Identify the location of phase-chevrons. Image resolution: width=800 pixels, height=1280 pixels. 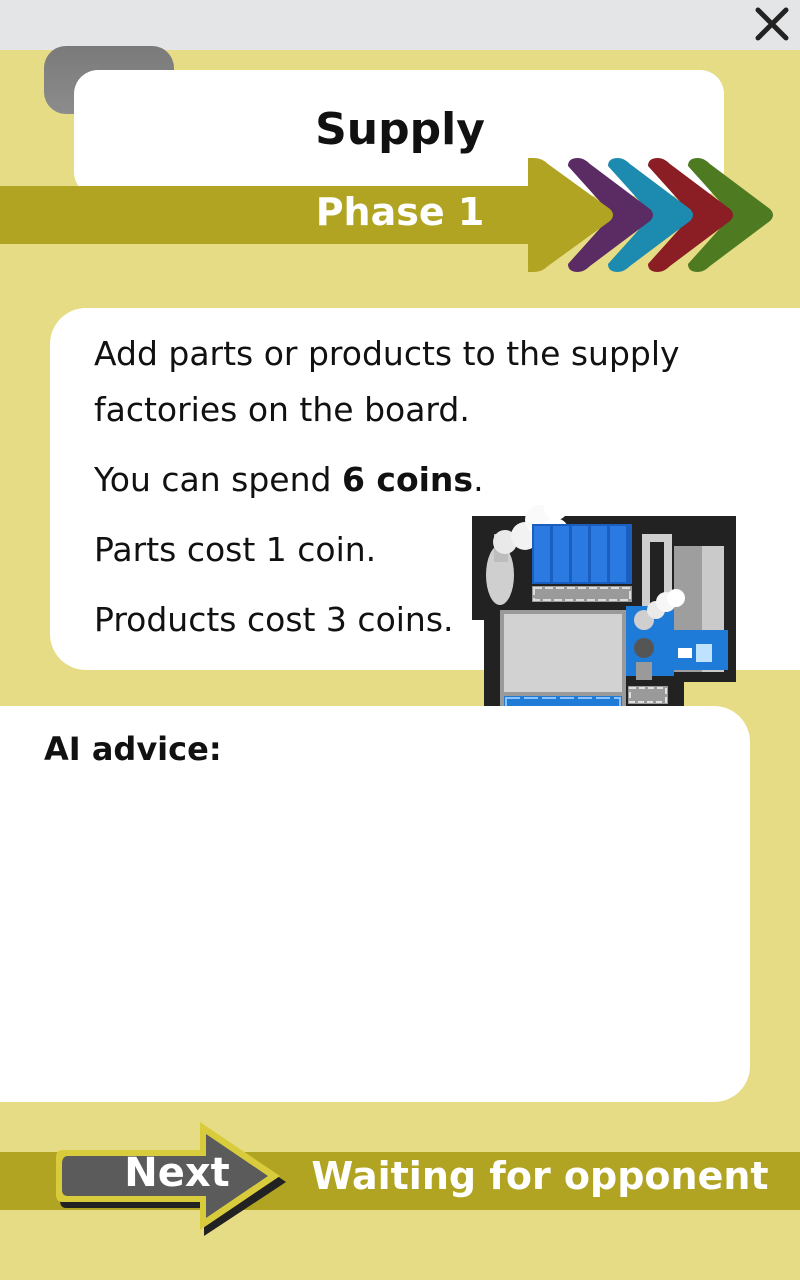
(650, 215).